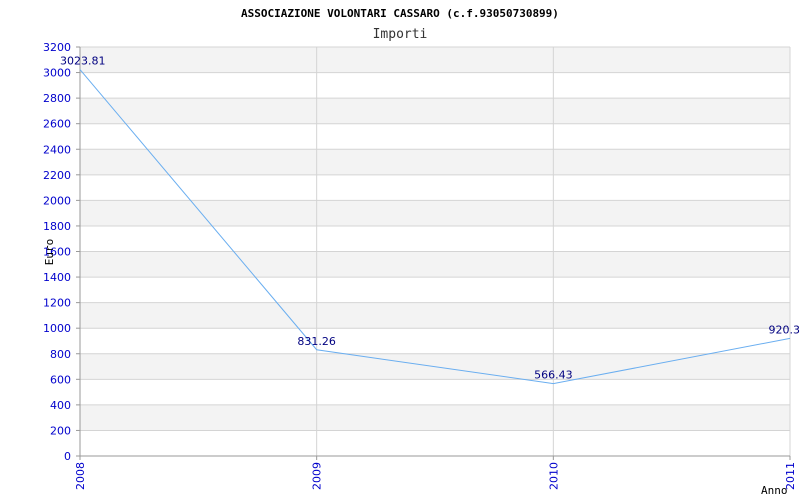 The height and width of the screenshot is (500, 800). What do you see at coordinates (57, 47) in the screenshot?
I see `y-tick-label: 3200` at bounding box center [57, 47].